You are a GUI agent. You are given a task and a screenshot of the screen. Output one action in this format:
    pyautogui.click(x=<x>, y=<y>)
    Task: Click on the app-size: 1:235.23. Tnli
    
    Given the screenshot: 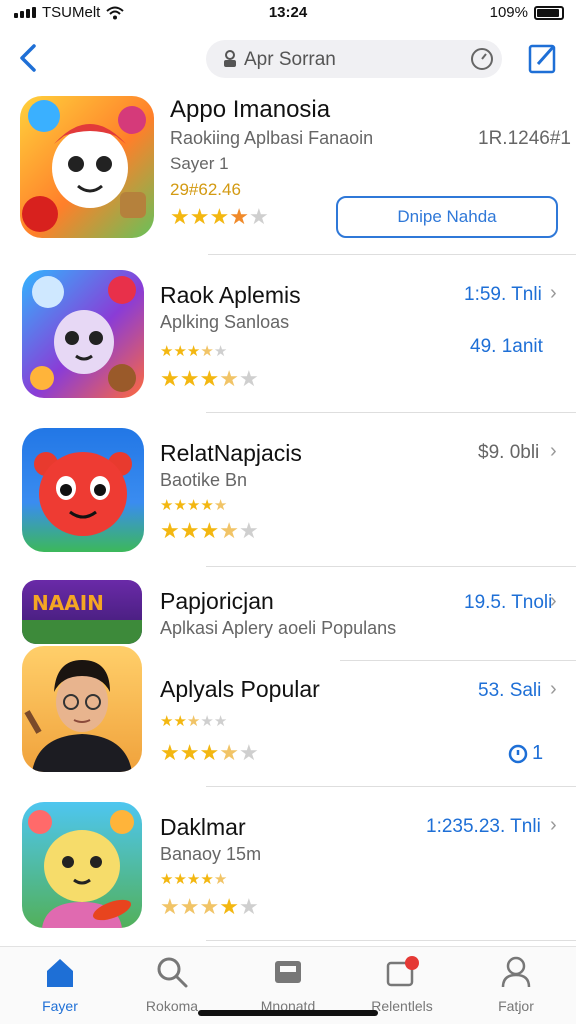 What is the action you would take?
    pyautogui.click(x=483, y=826)
    